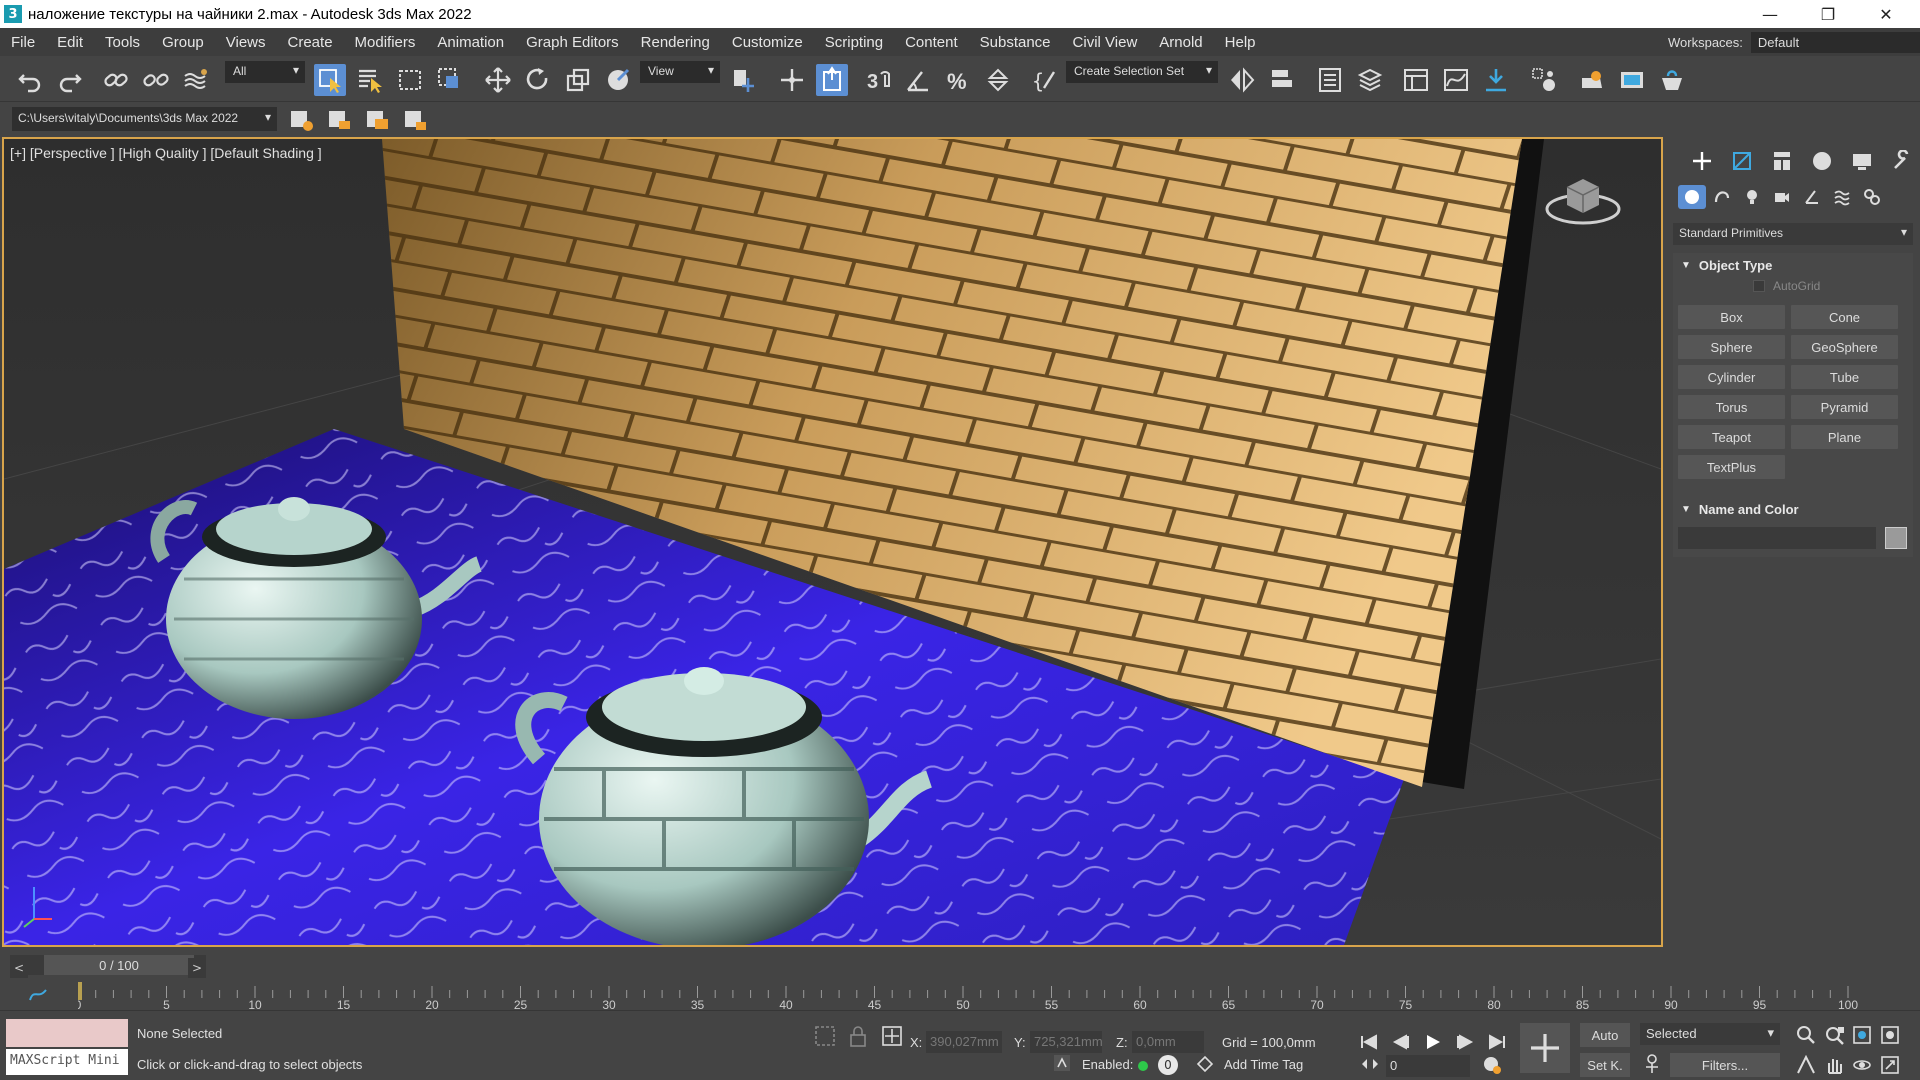 The height and width of the screenshot is (1080, 1920). I want to click on render-setup-icon, so click(1592, 80).